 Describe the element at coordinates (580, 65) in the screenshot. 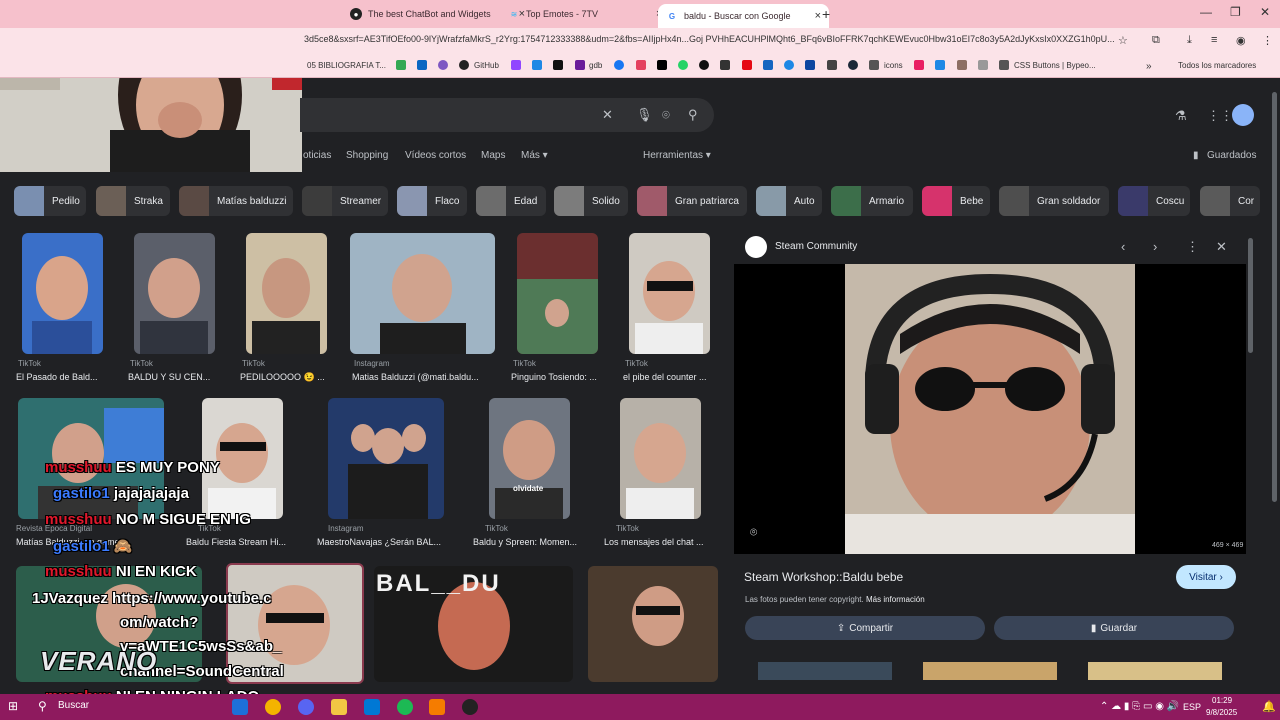

I see `gdb-icon` at that location.